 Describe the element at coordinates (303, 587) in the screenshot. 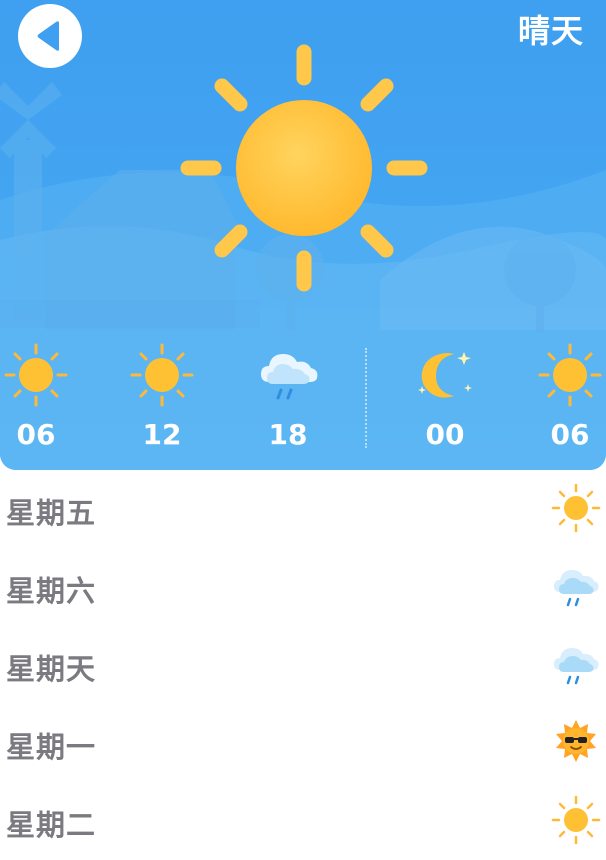

I see `daily-item: 星期六` at that location.